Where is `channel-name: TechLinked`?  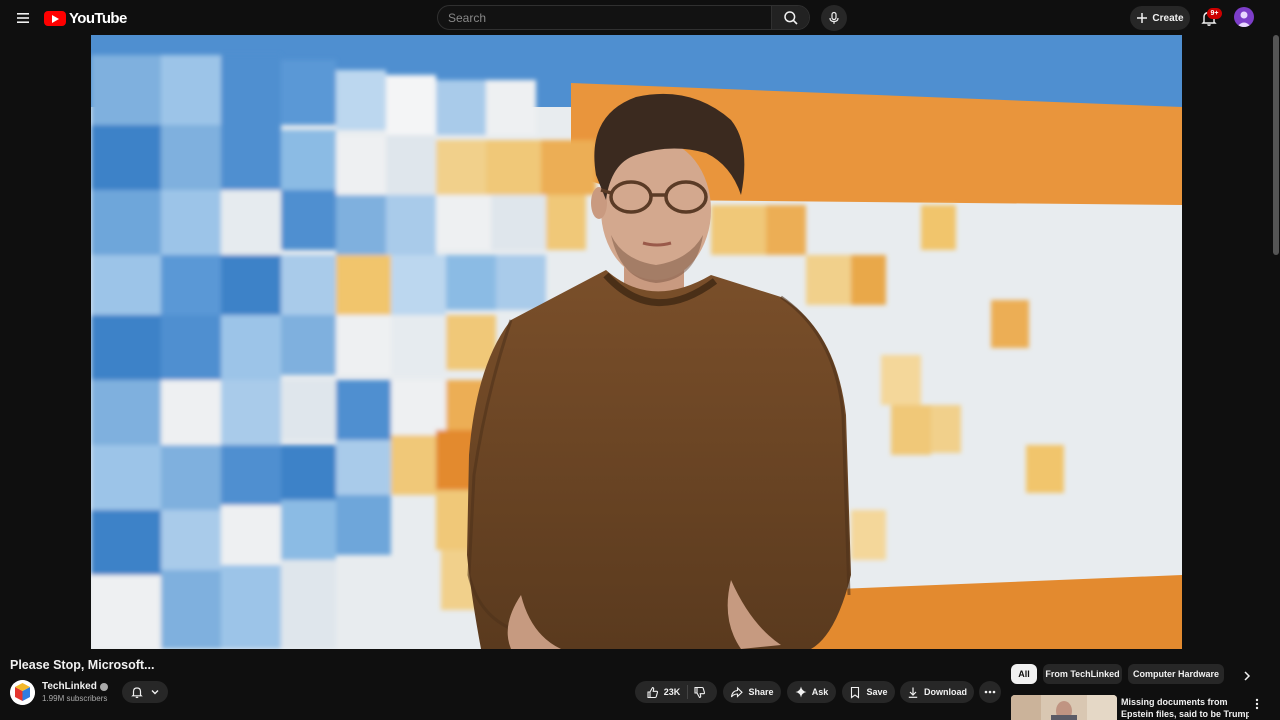 channel-name: TechLinked is located at coordinates (69, 686).